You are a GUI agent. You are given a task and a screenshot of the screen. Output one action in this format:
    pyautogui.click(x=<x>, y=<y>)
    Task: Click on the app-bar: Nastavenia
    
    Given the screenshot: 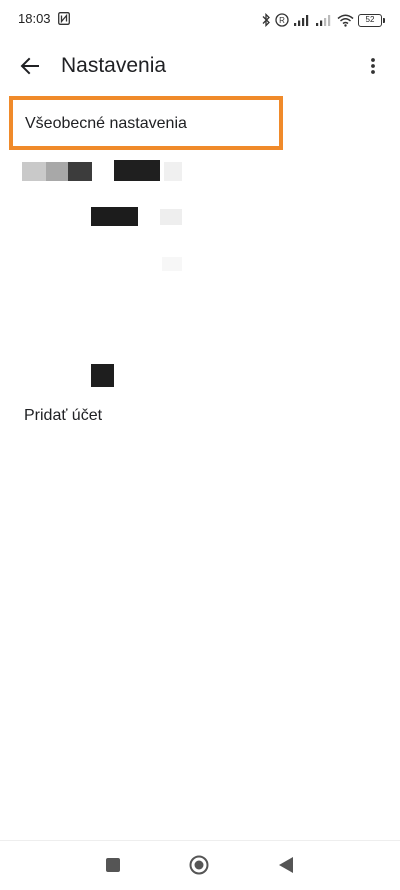 What is the action you would take?
    pyautogui.click(x=200, y=66)
    